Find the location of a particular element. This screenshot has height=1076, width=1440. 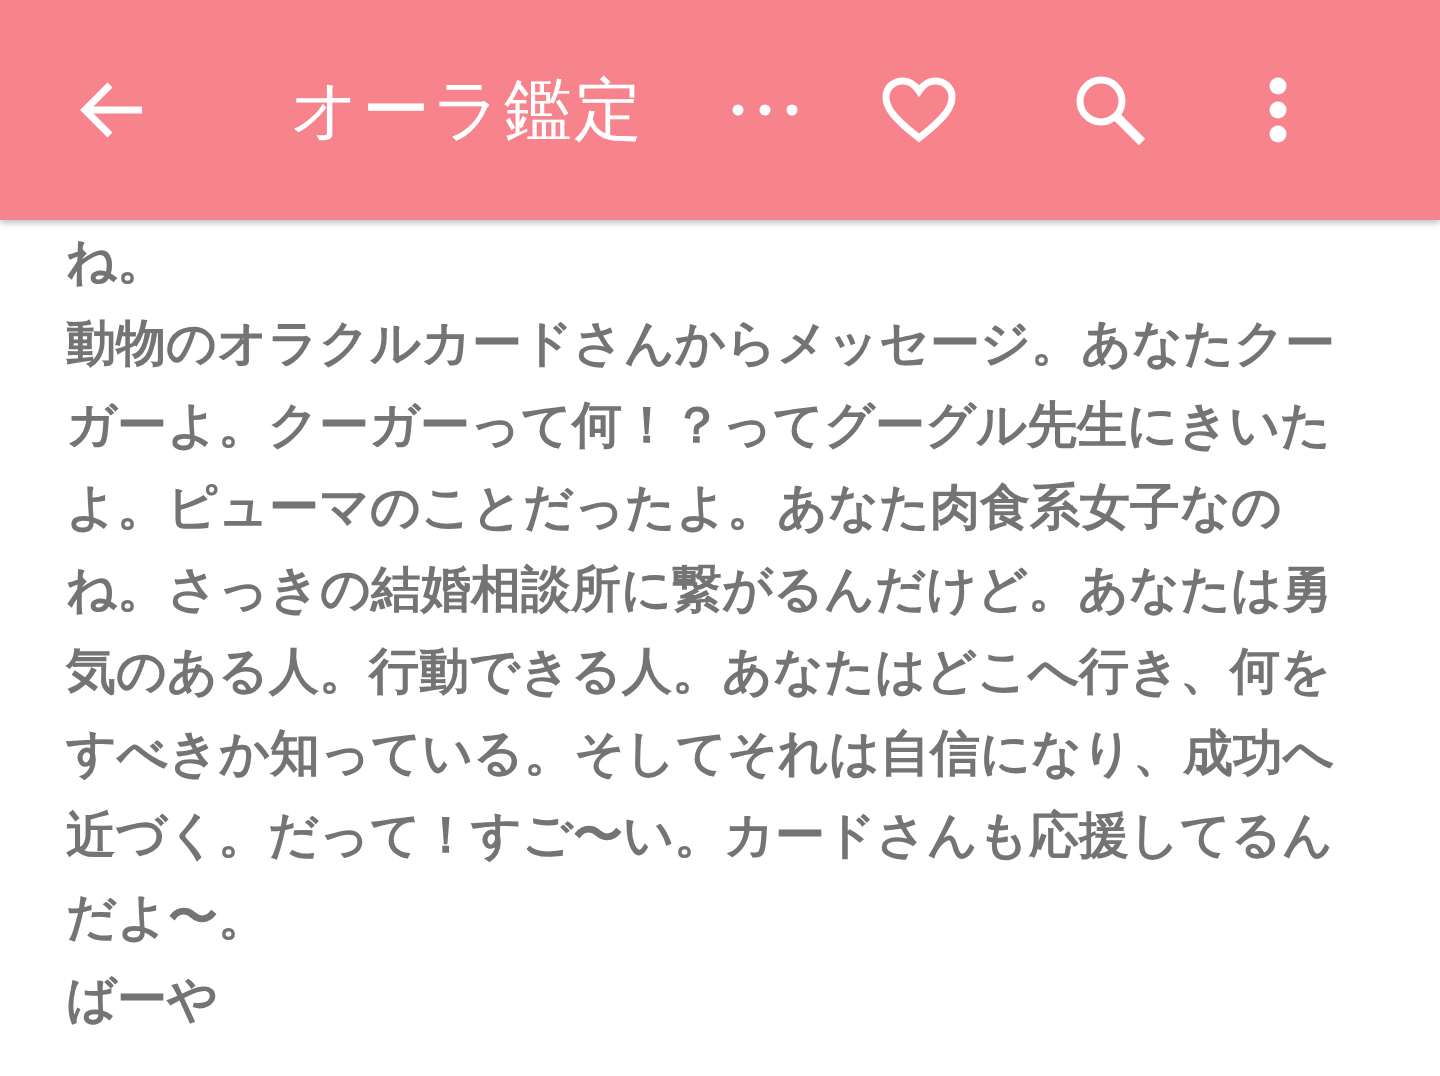

message-text: ね。 is located at coordinates (117, 261).